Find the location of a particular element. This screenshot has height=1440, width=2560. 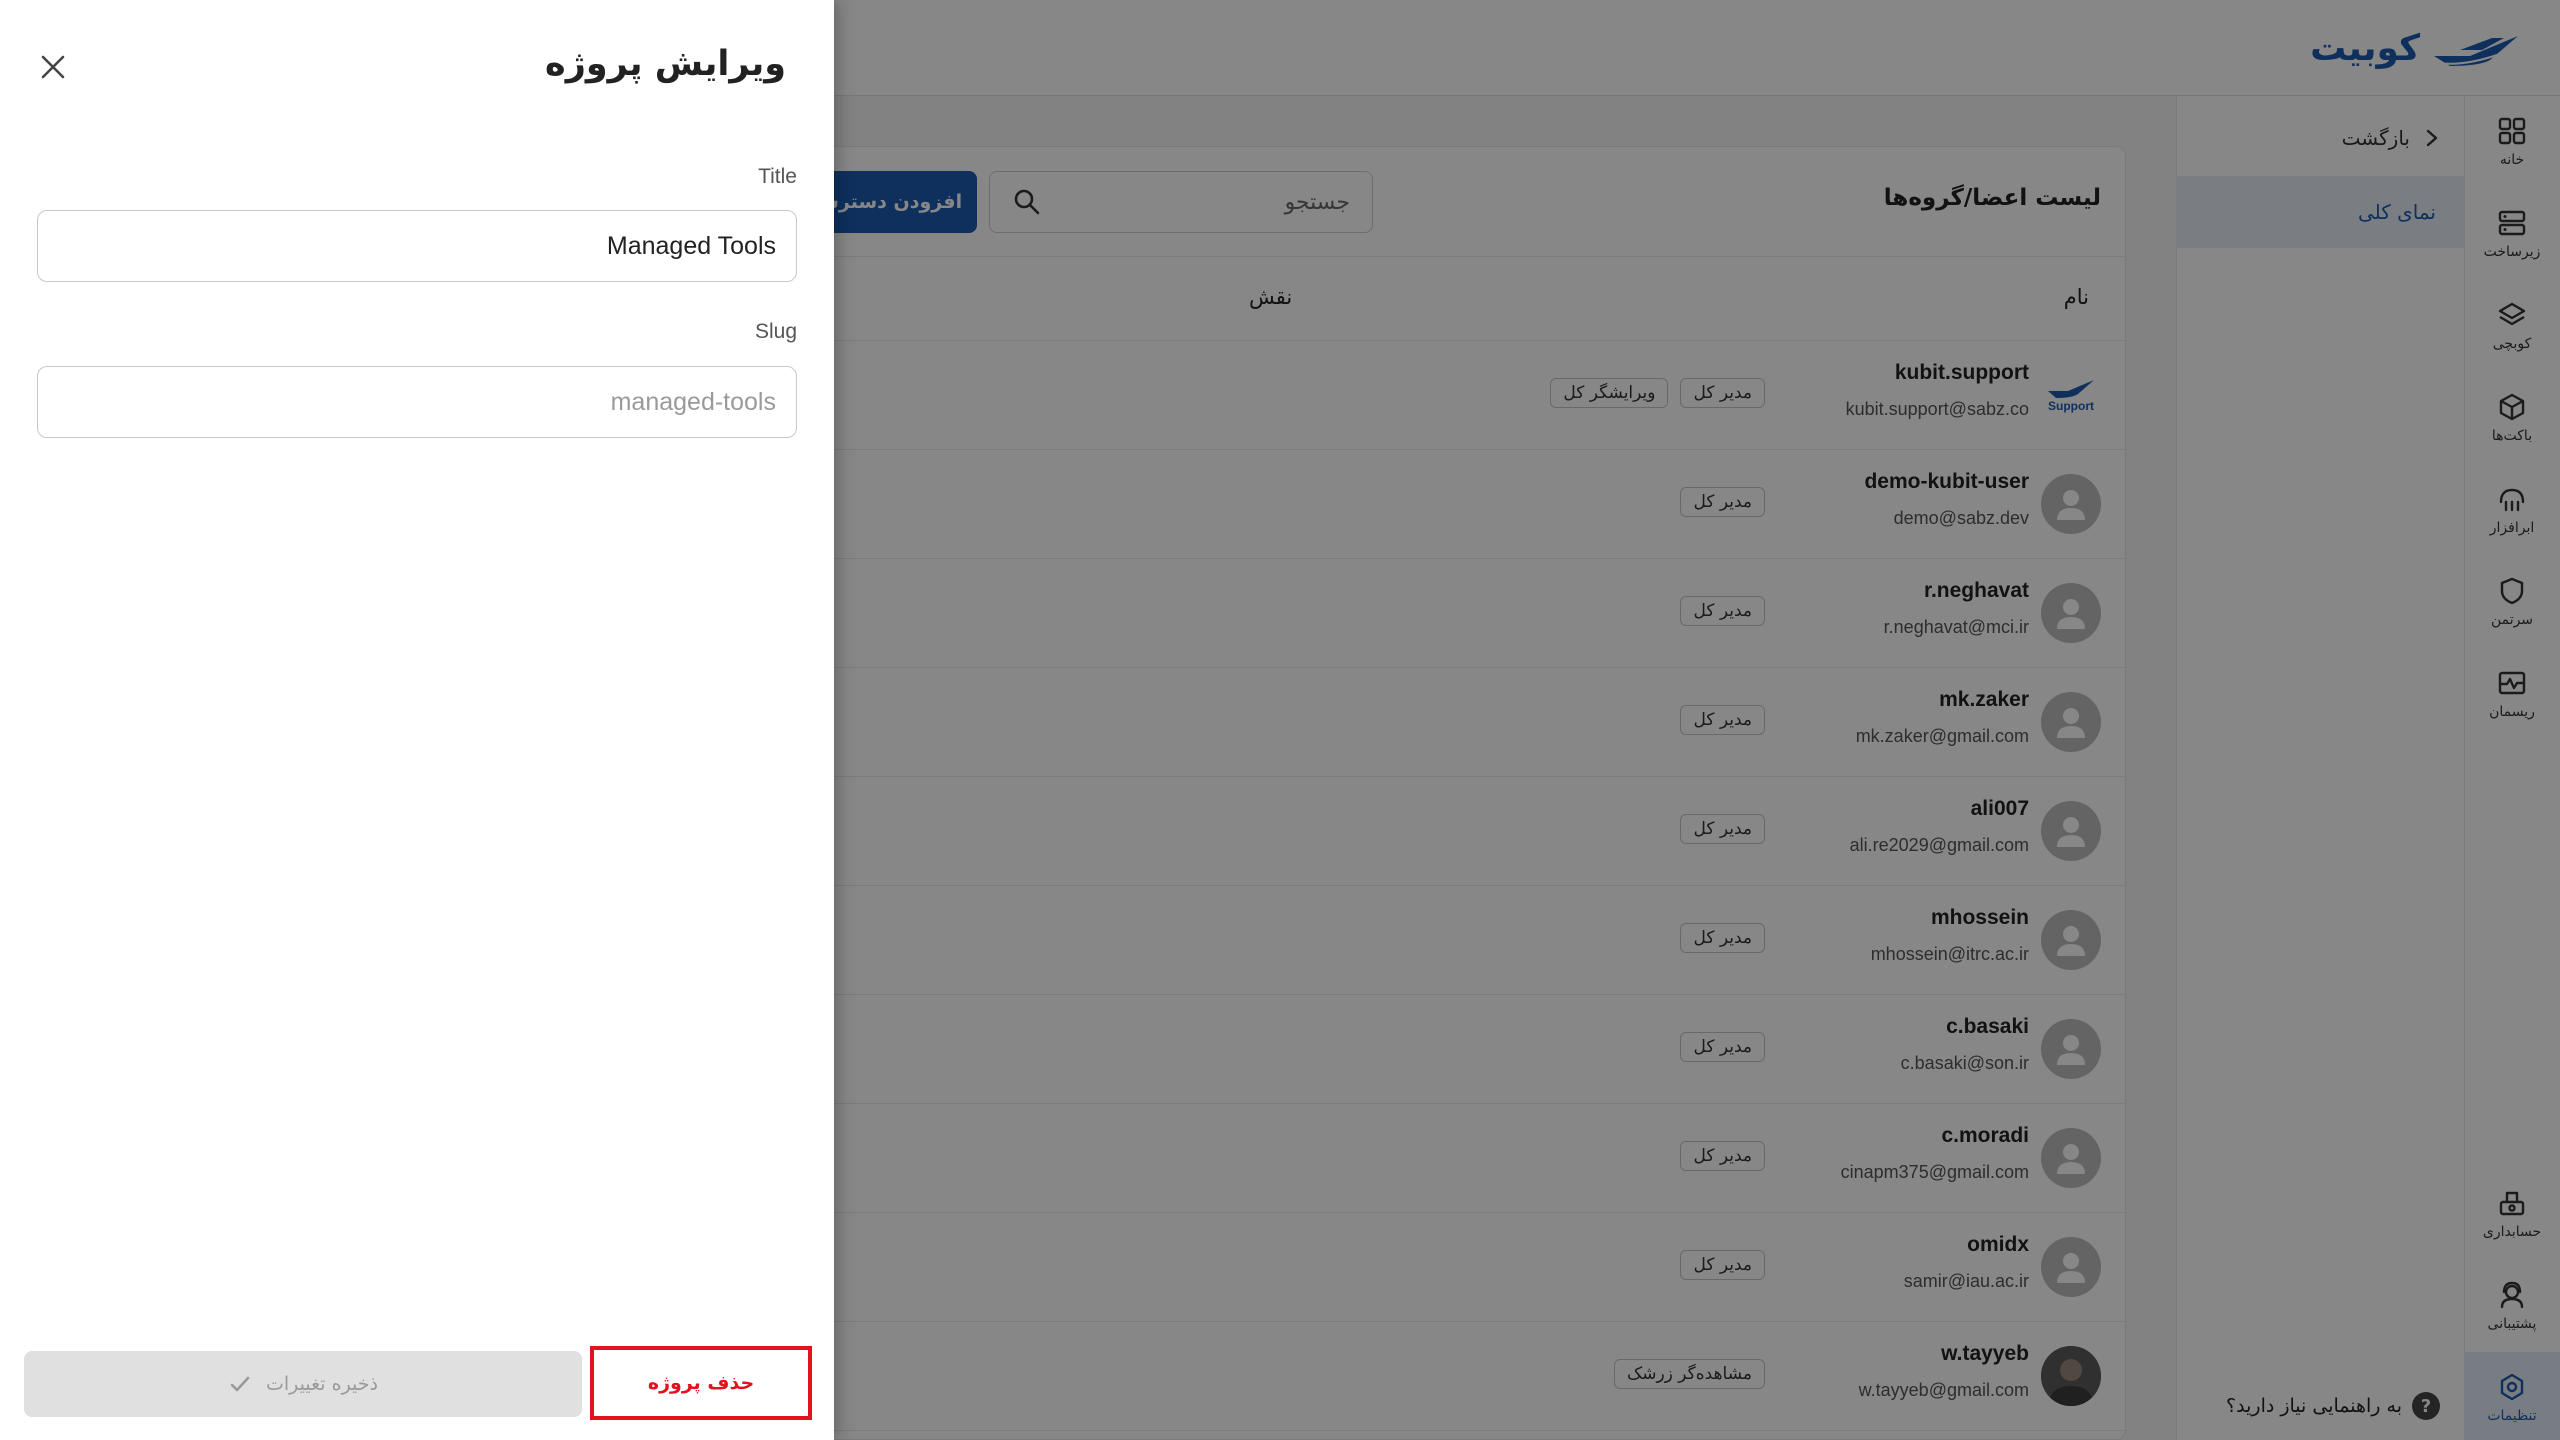

title-field-label: Title is located at coordinates (777, 176).